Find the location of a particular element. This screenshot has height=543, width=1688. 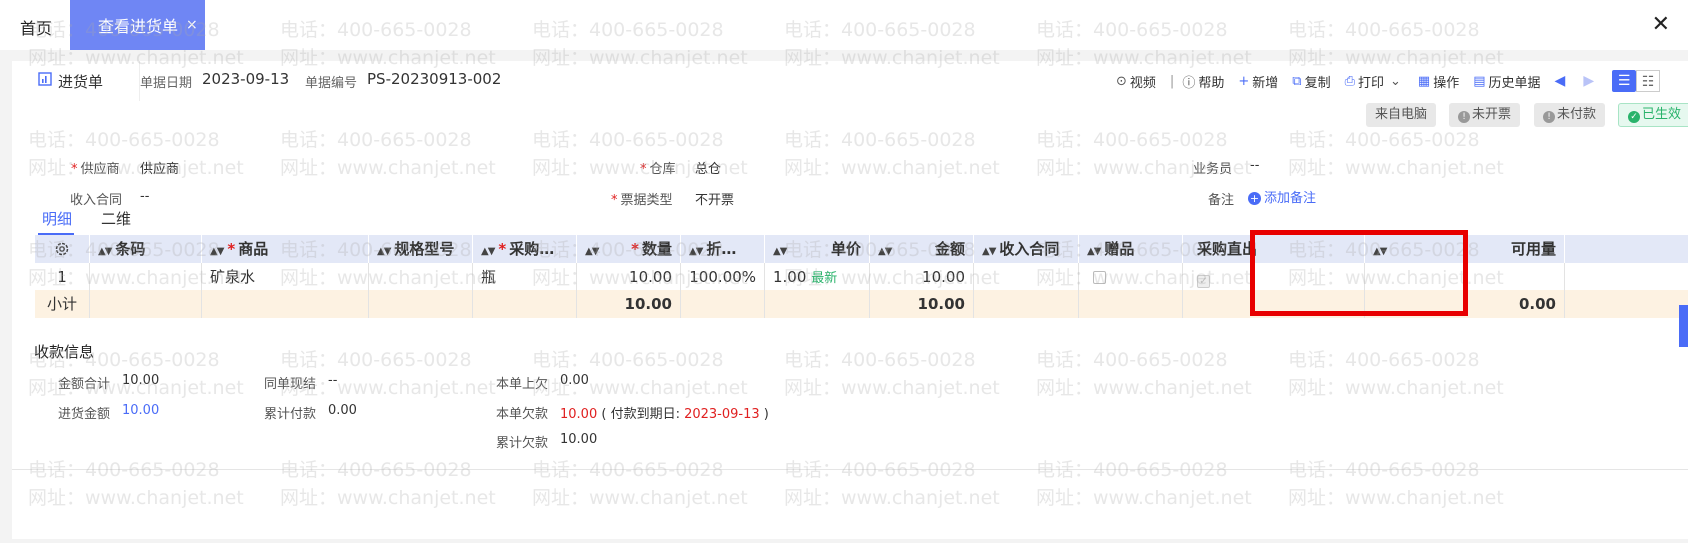

tab-purchase-view: 查看进货单 × is located at coordinates (137, 25).